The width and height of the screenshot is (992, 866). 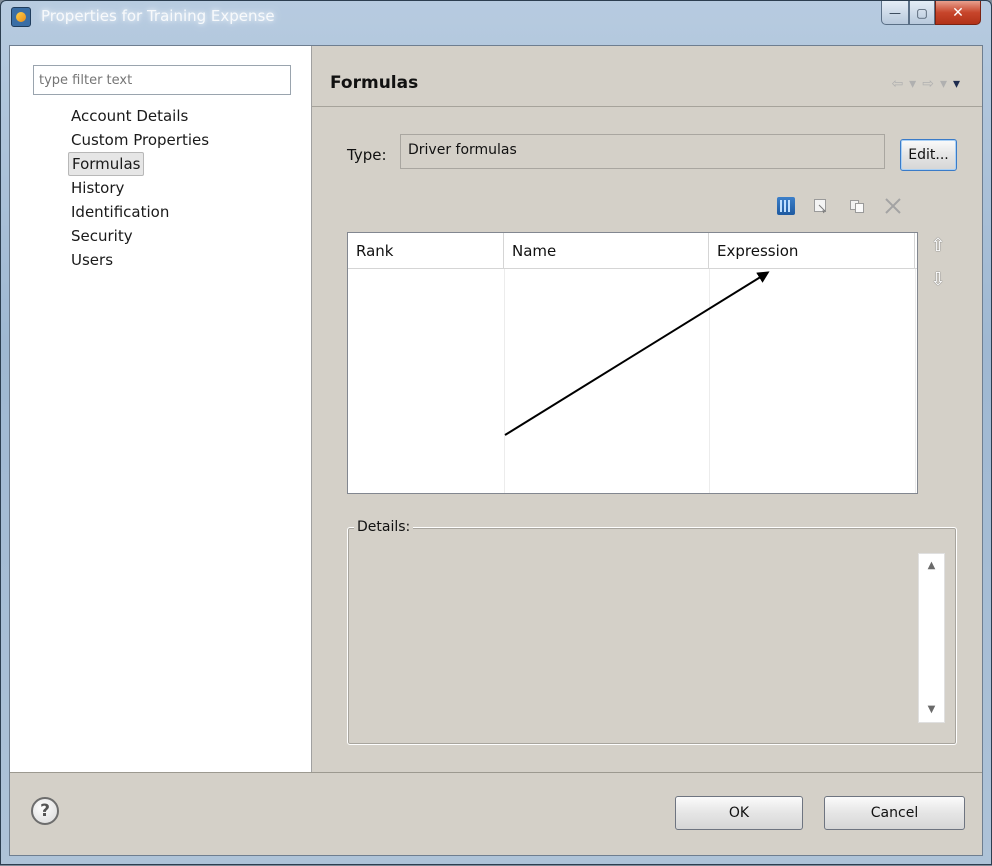 I want to click on tree-item-label: History, so click(x=98, y=188).